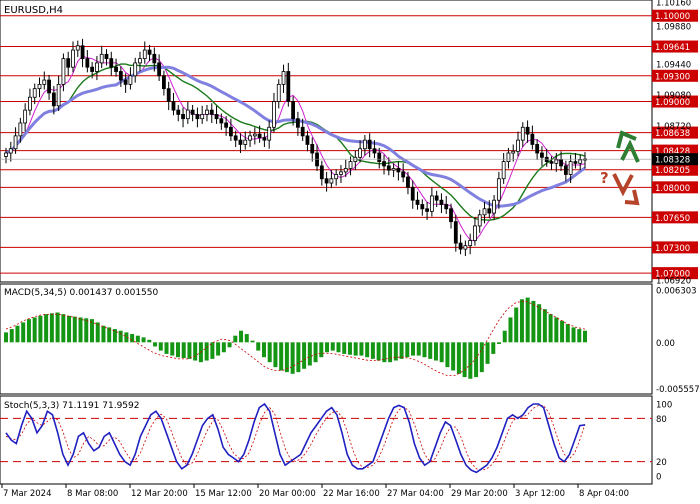 The width and height of the screenshot is (700, 504). I want to click on stoch-tick-label: 20, so click(661, 463).